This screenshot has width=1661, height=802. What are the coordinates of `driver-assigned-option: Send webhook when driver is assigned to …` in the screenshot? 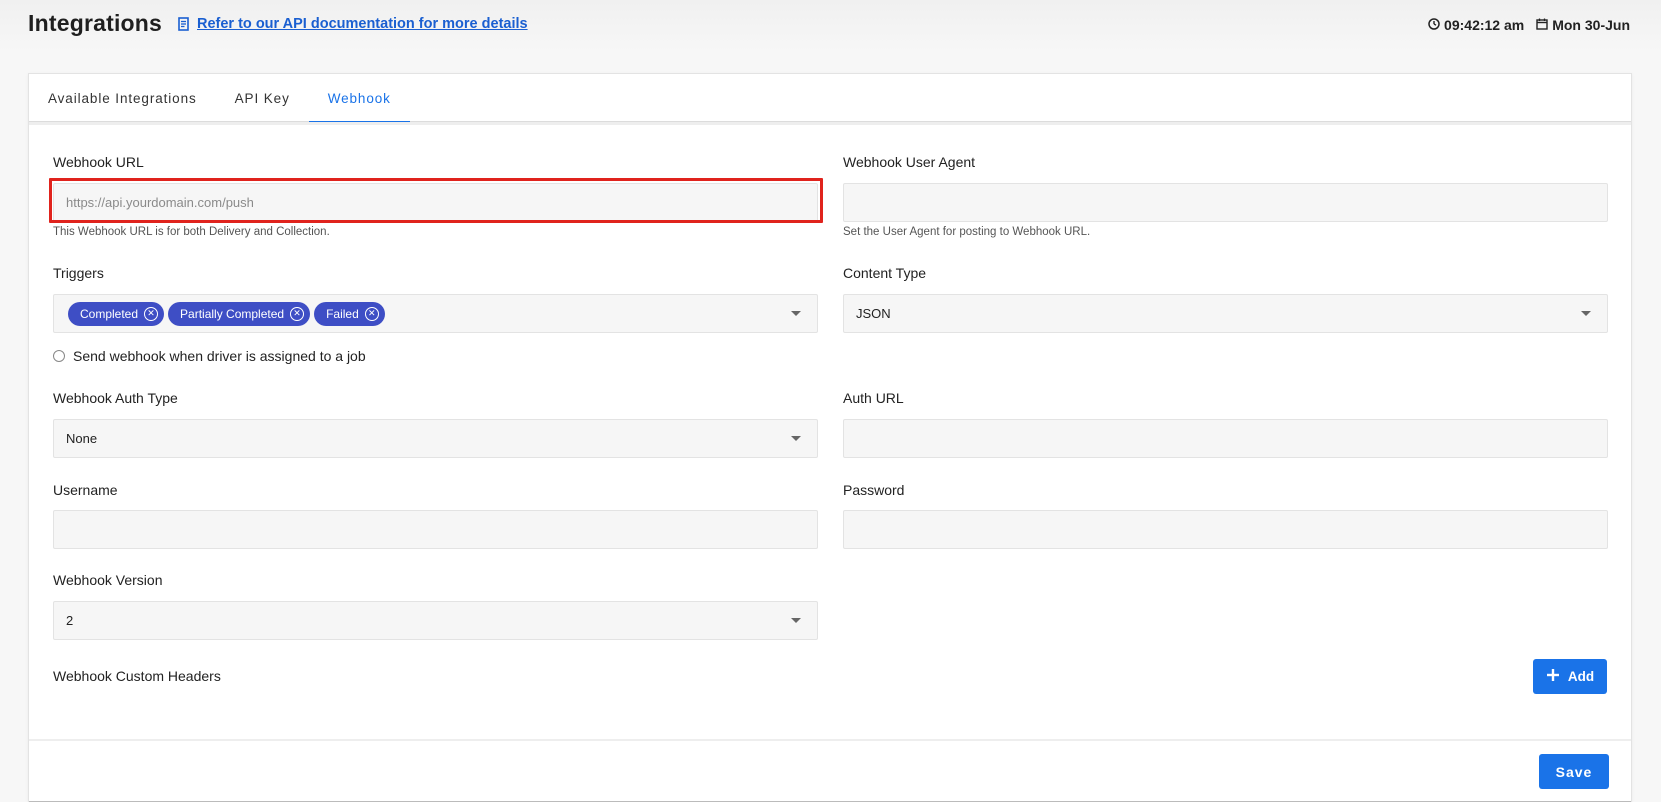 It's located at (209, 356).